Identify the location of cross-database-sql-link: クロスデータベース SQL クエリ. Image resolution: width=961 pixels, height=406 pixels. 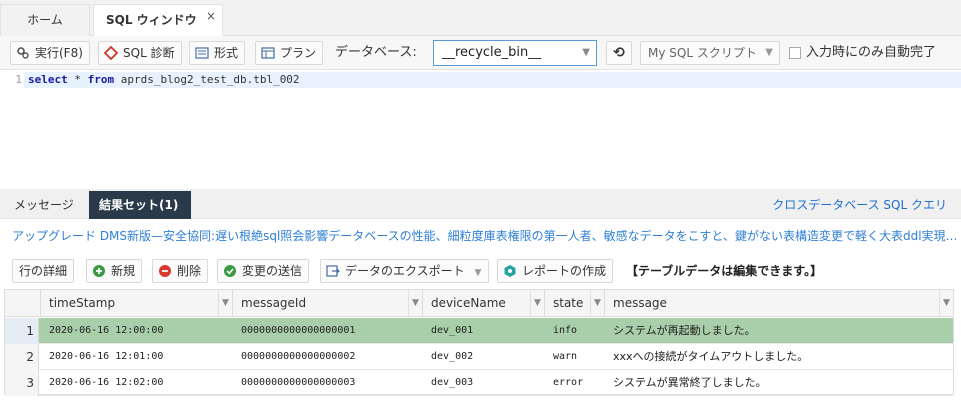
(859, 205).